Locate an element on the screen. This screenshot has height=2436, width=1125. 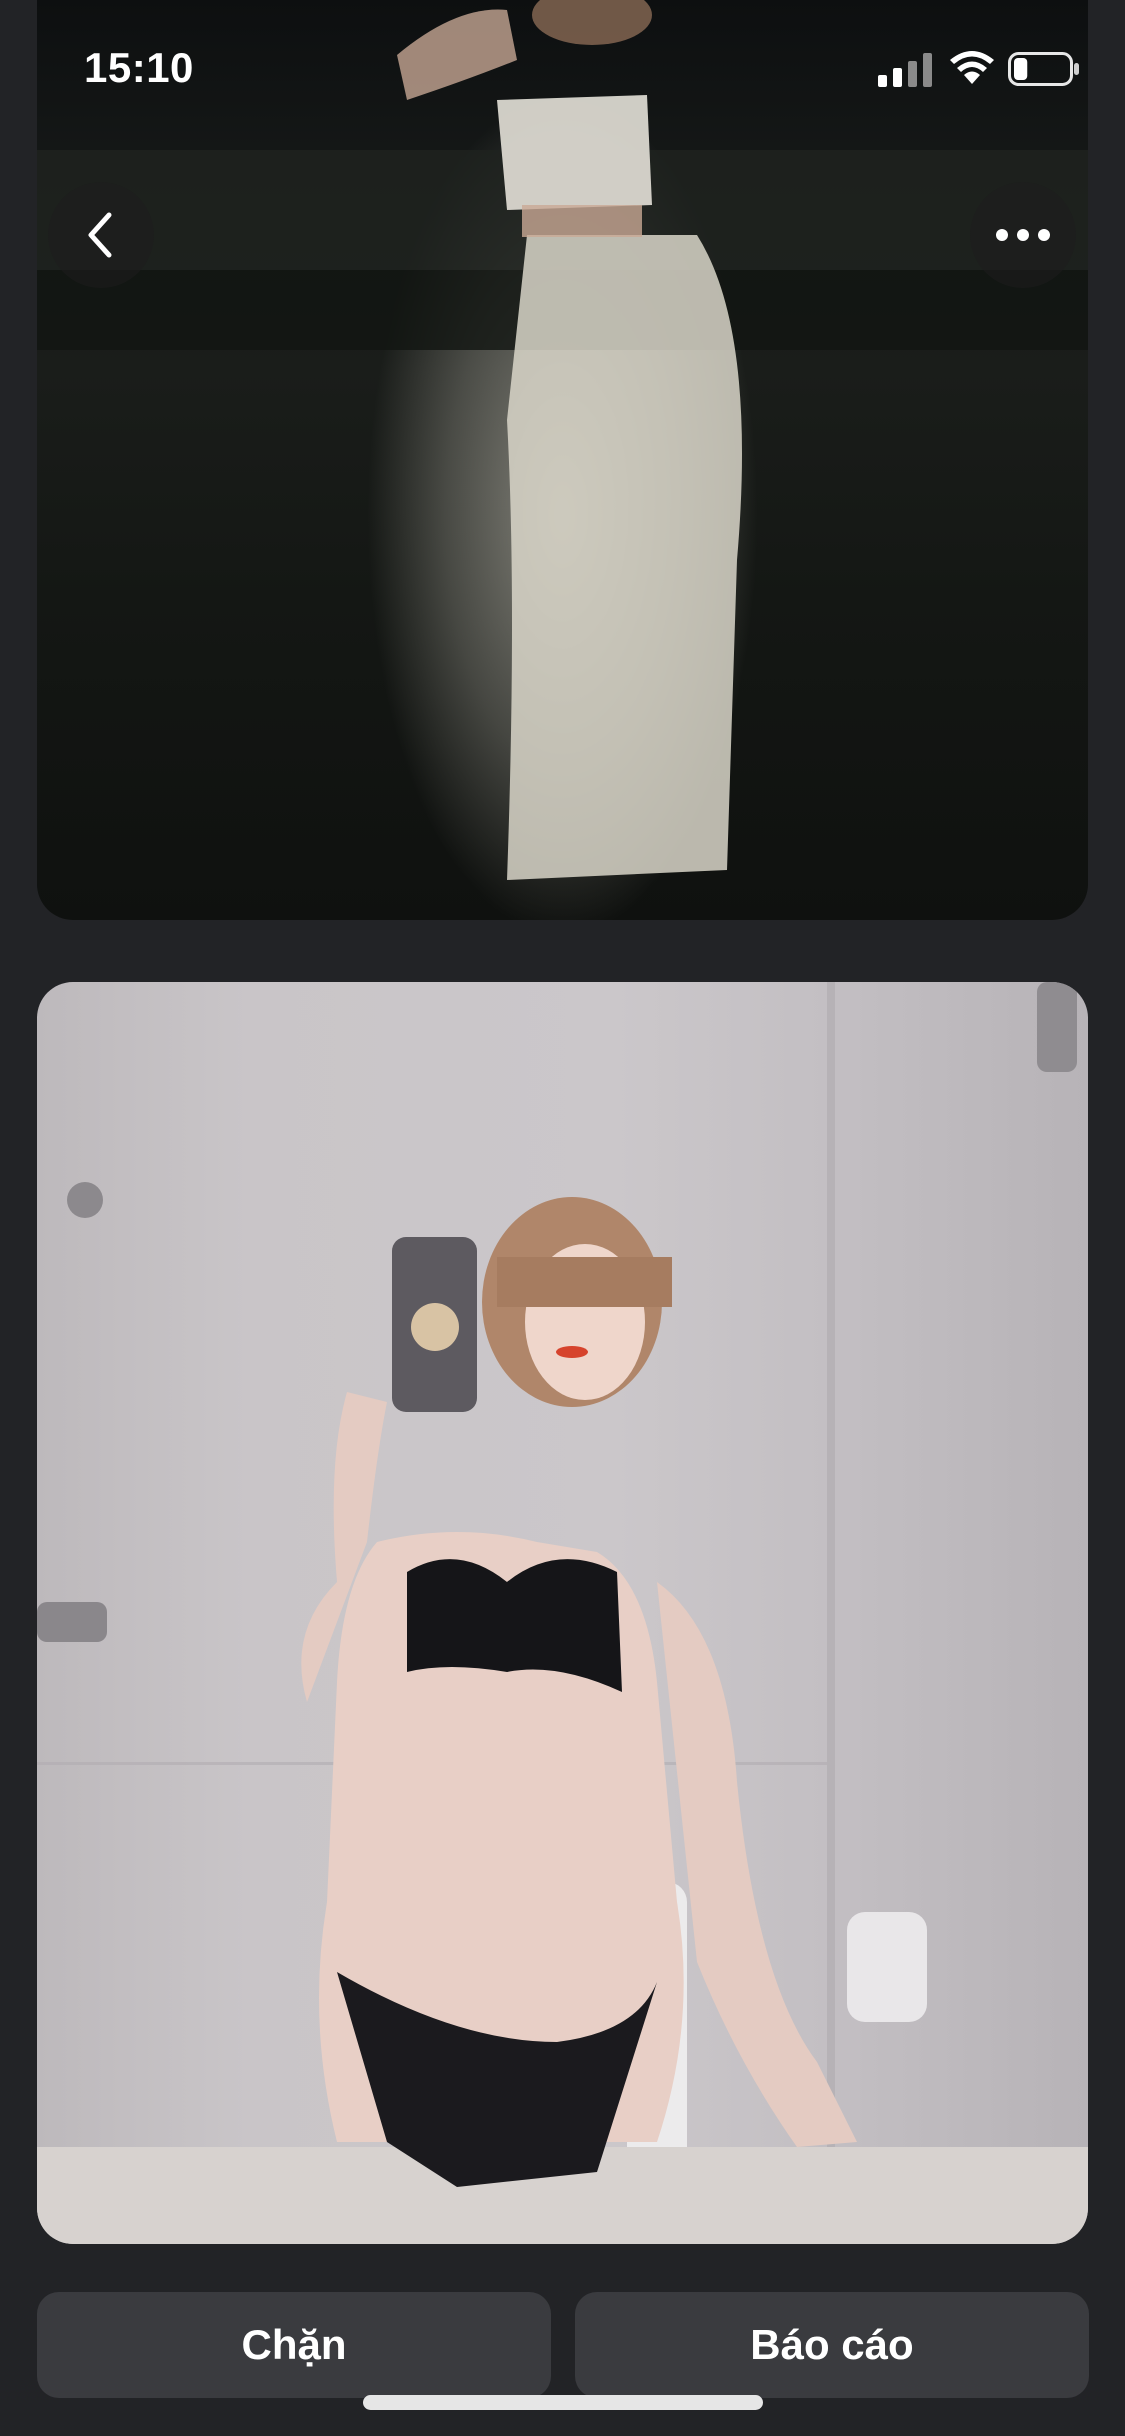
back-button is located at coordinates (101, 235).